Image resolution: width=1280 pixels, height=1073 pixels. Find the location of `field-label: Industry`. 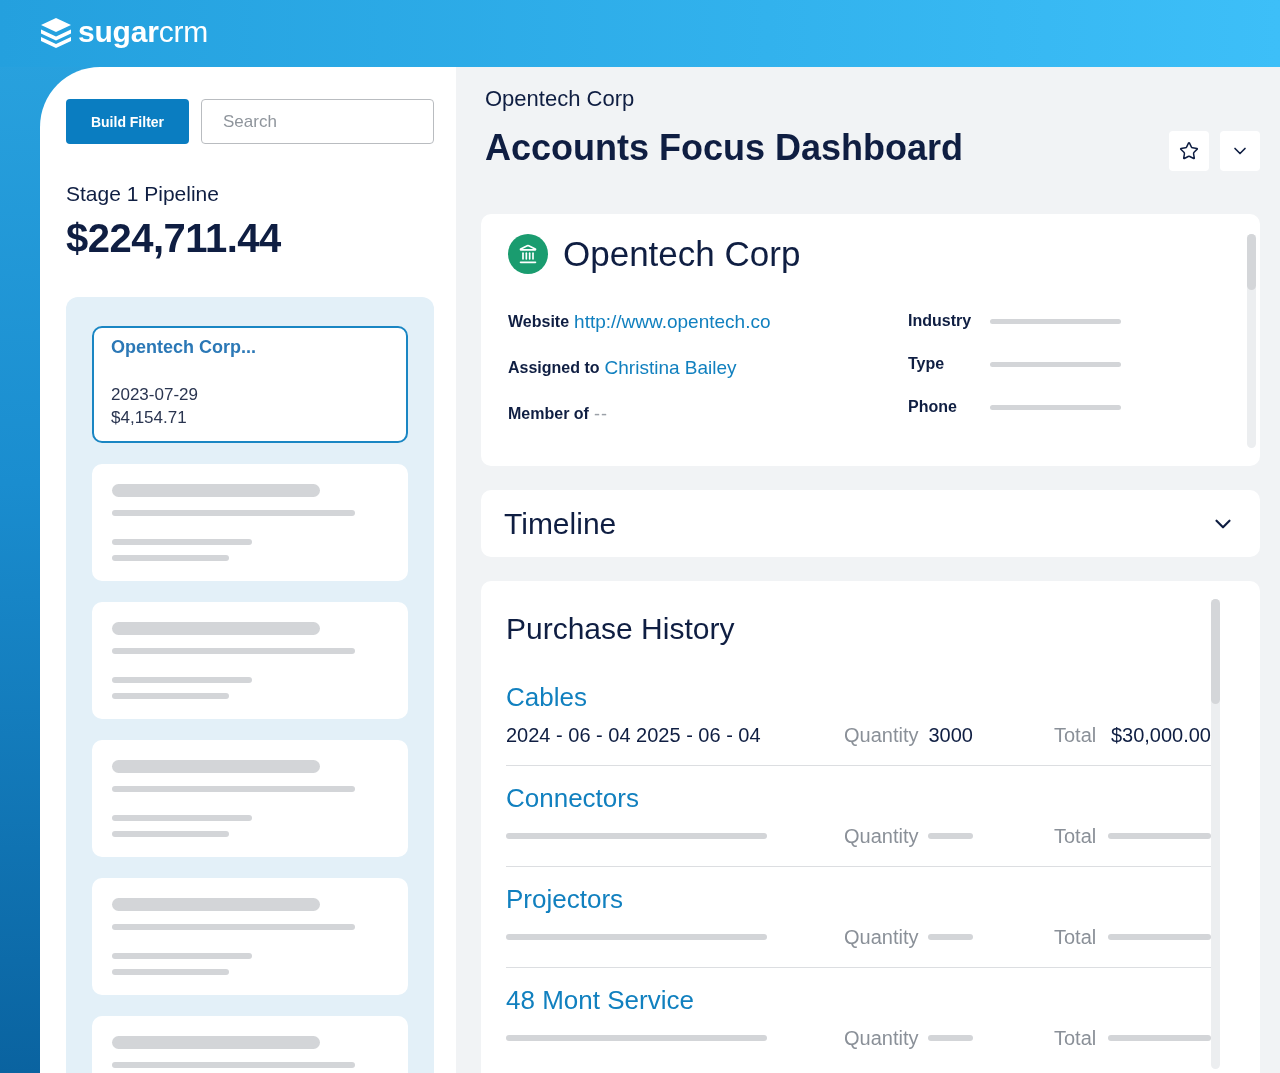

field-label: Industry is located at coordinates (940, 321).